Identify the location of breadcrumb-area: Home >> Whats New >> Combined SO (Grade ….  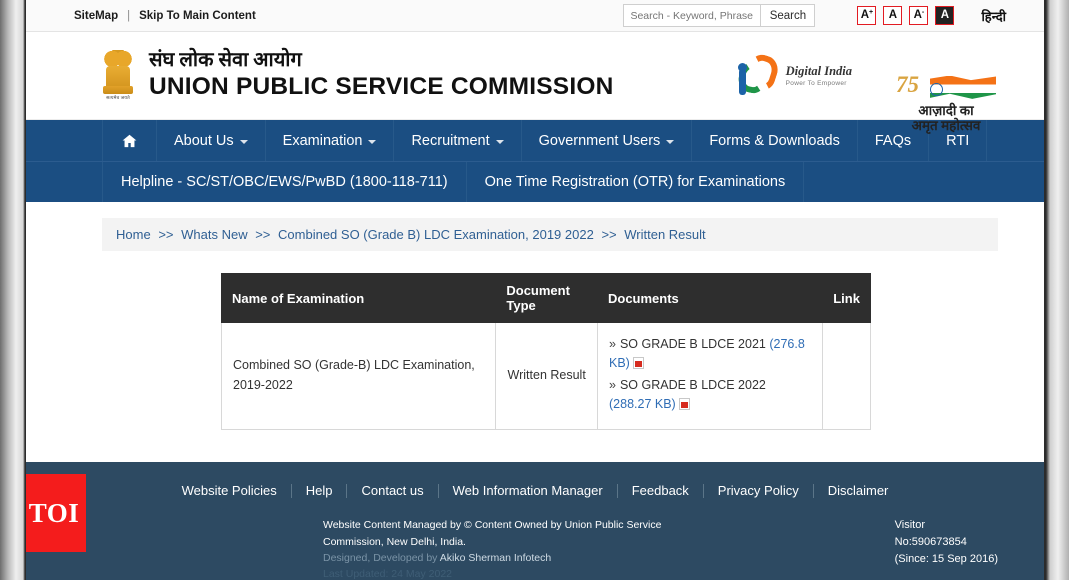
(535, 226).